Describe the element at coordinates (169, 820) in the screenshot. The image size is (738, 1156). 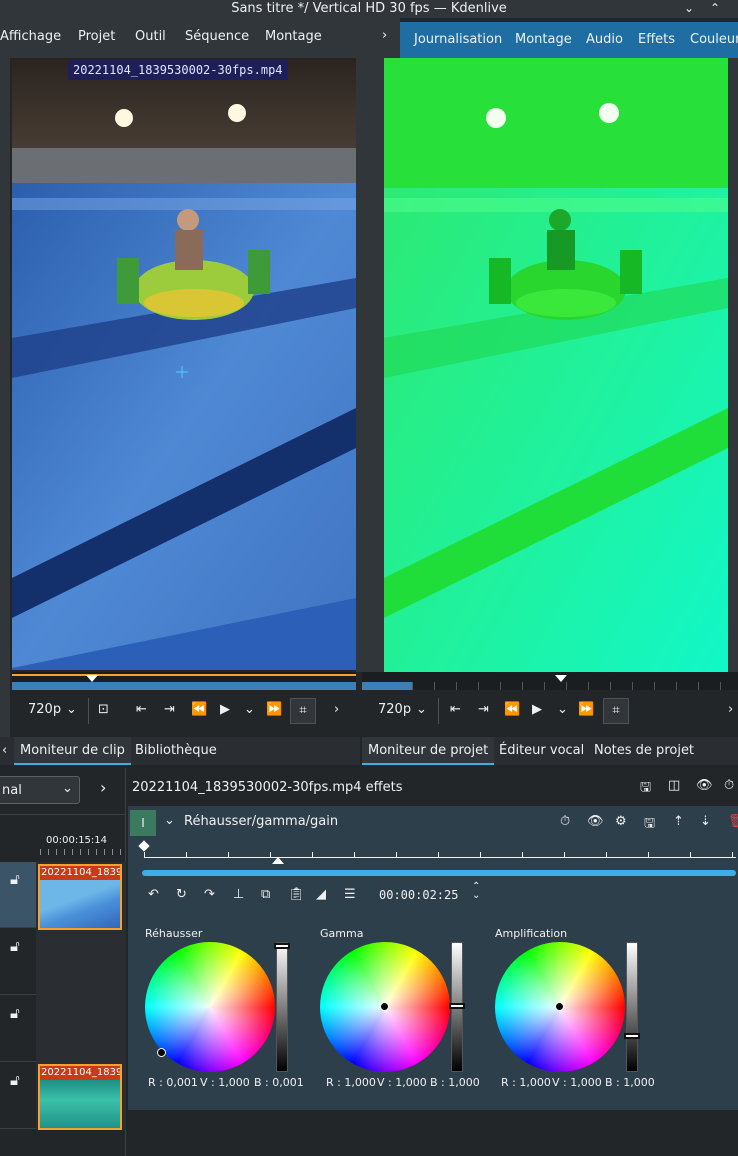
I see `effect-collapse-chevron-icon: ⌄` at that location.